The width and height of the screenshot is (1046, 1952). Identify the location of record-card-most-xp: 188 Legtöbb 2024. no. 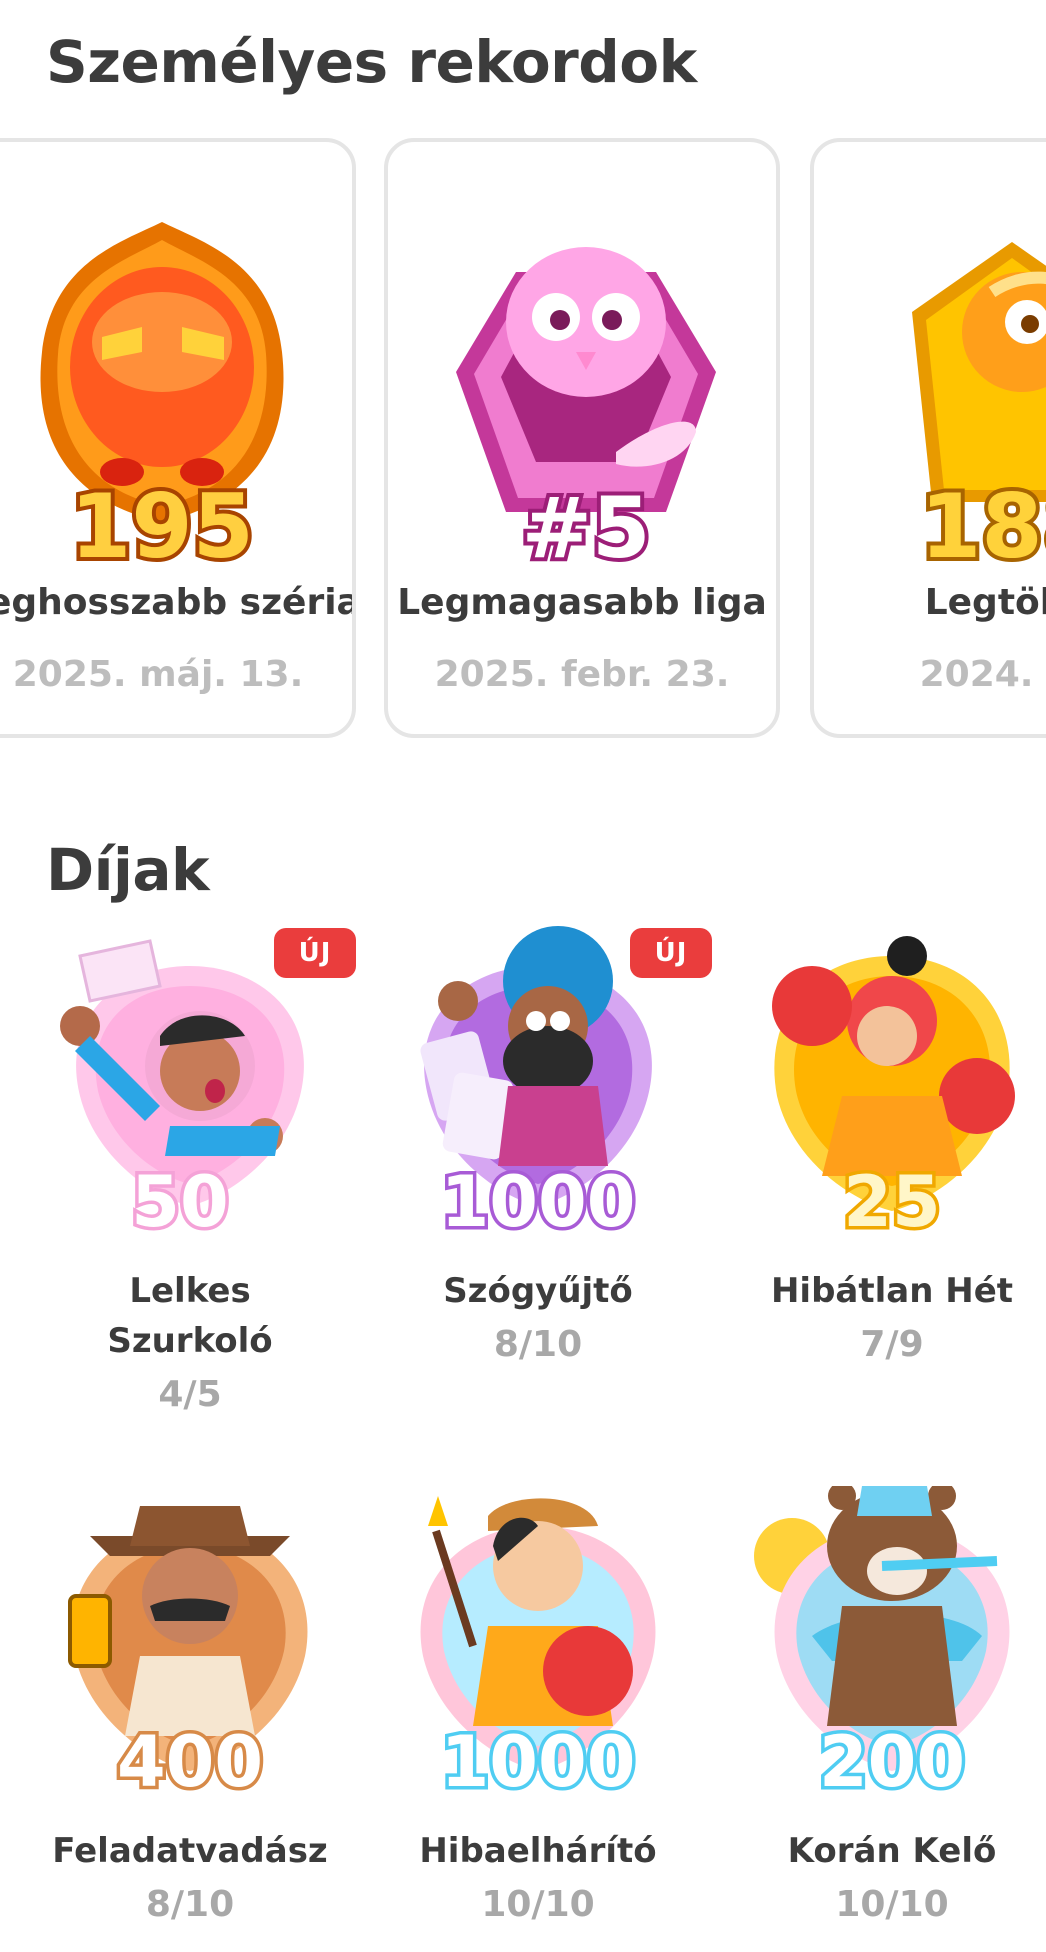
(928, 438).